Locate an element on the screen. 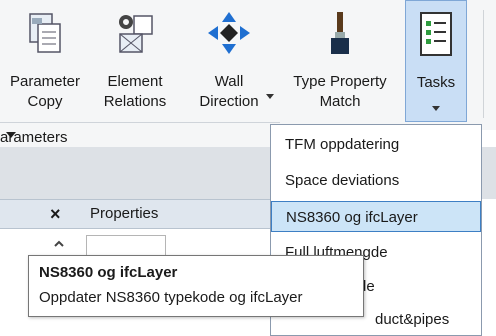 The image size is (496, 336). tooltip-title: NS8360 og ifcLayer is located at coordinates (108, 272).